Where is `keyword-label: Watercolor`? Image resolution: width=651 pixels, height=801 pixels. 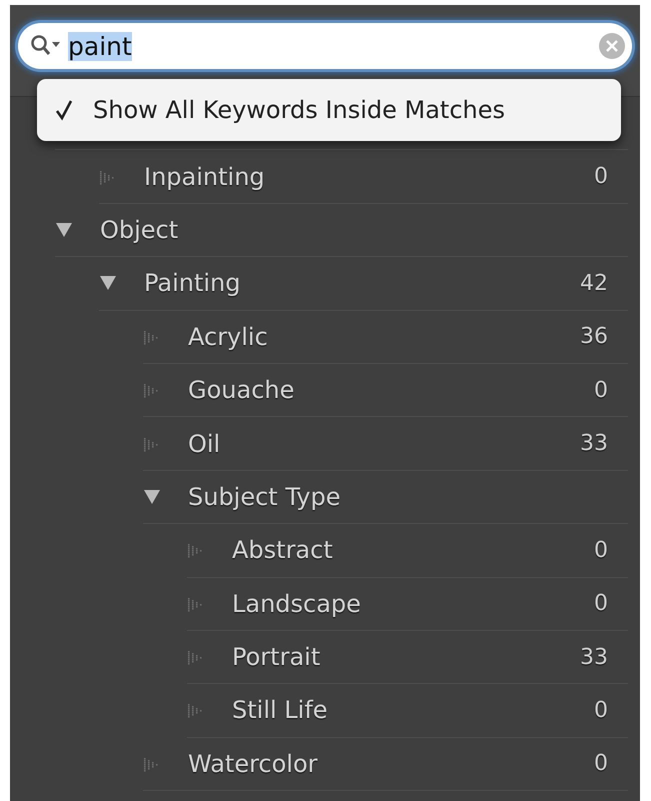
keyword-label: Watercolor is located at coordinates (253, 764).